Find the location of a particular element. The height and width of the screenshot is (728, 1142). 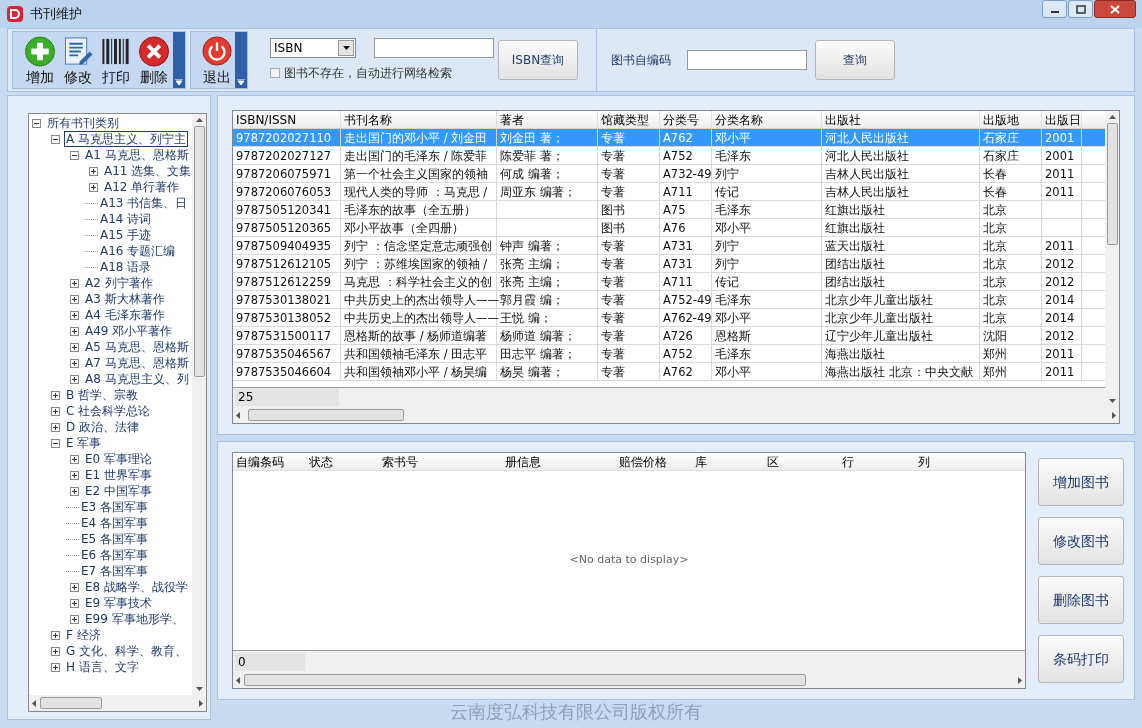

tree-item: E3 各国军事 is located at coordinates (115, 507).